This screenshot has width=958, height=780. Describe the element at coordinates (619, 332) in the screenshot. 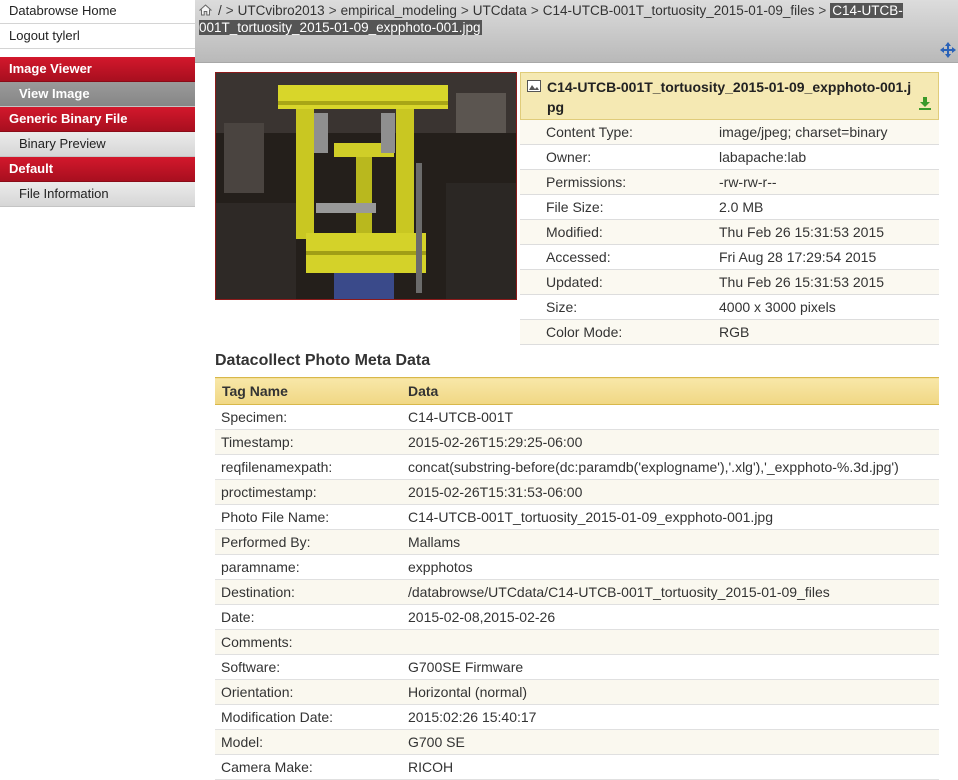

I see `file-info-key: Color Mode:` at that location.